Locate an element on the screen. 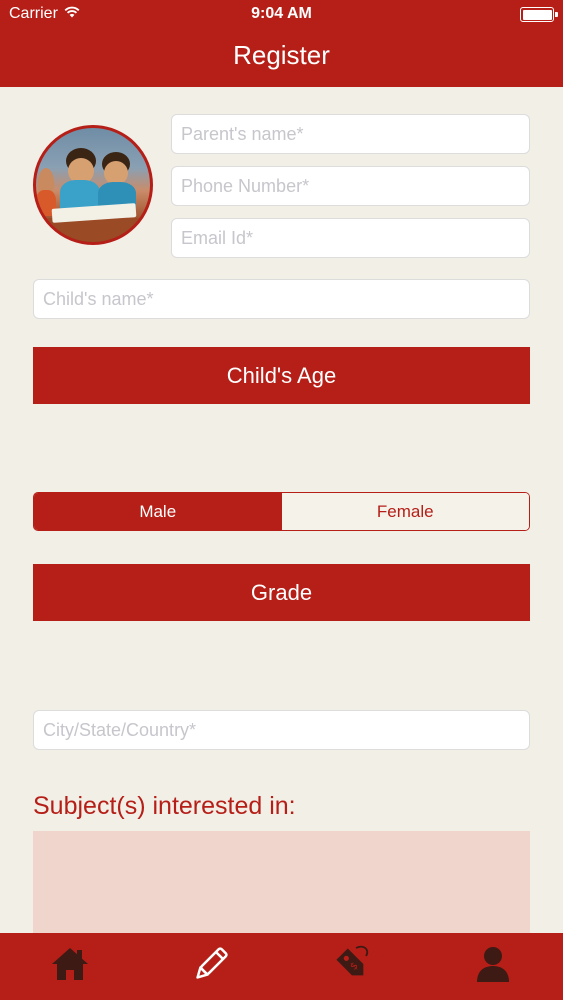 The image size is (563, 1000). home-icon is located at coordinates (70, 966).